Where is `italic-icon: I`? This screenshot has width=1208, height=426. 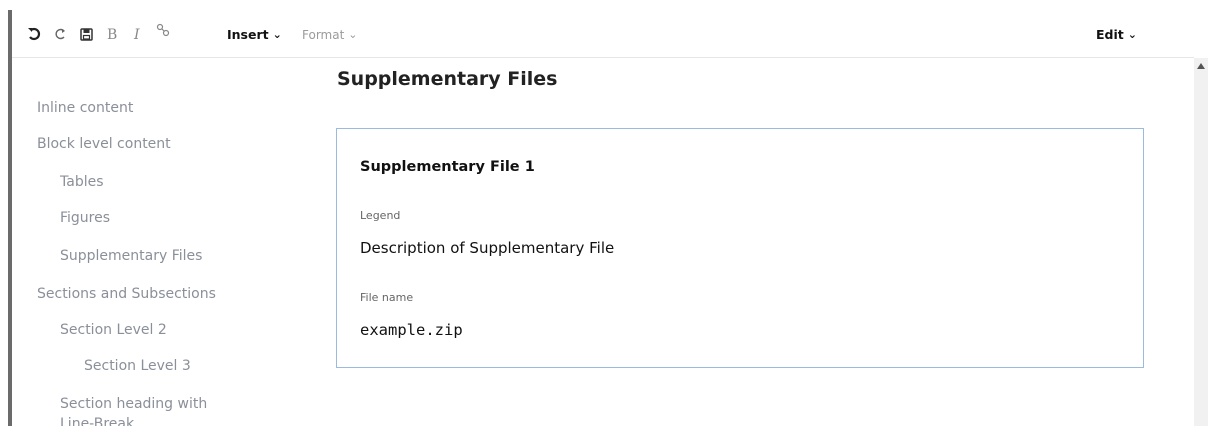 italic-icon: I is located at coordinates (138, 34).